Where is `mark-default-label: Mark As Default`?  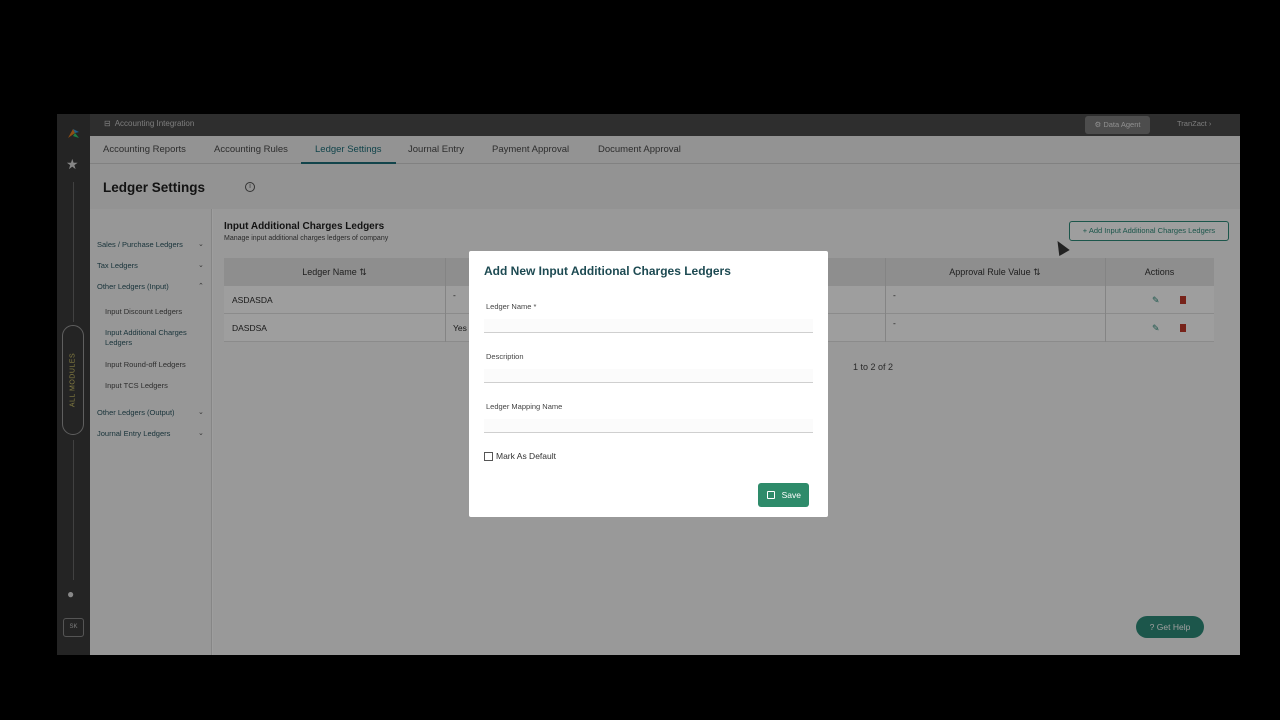 mark-default-label: Mark As Default is located at coordinates (526, 456).